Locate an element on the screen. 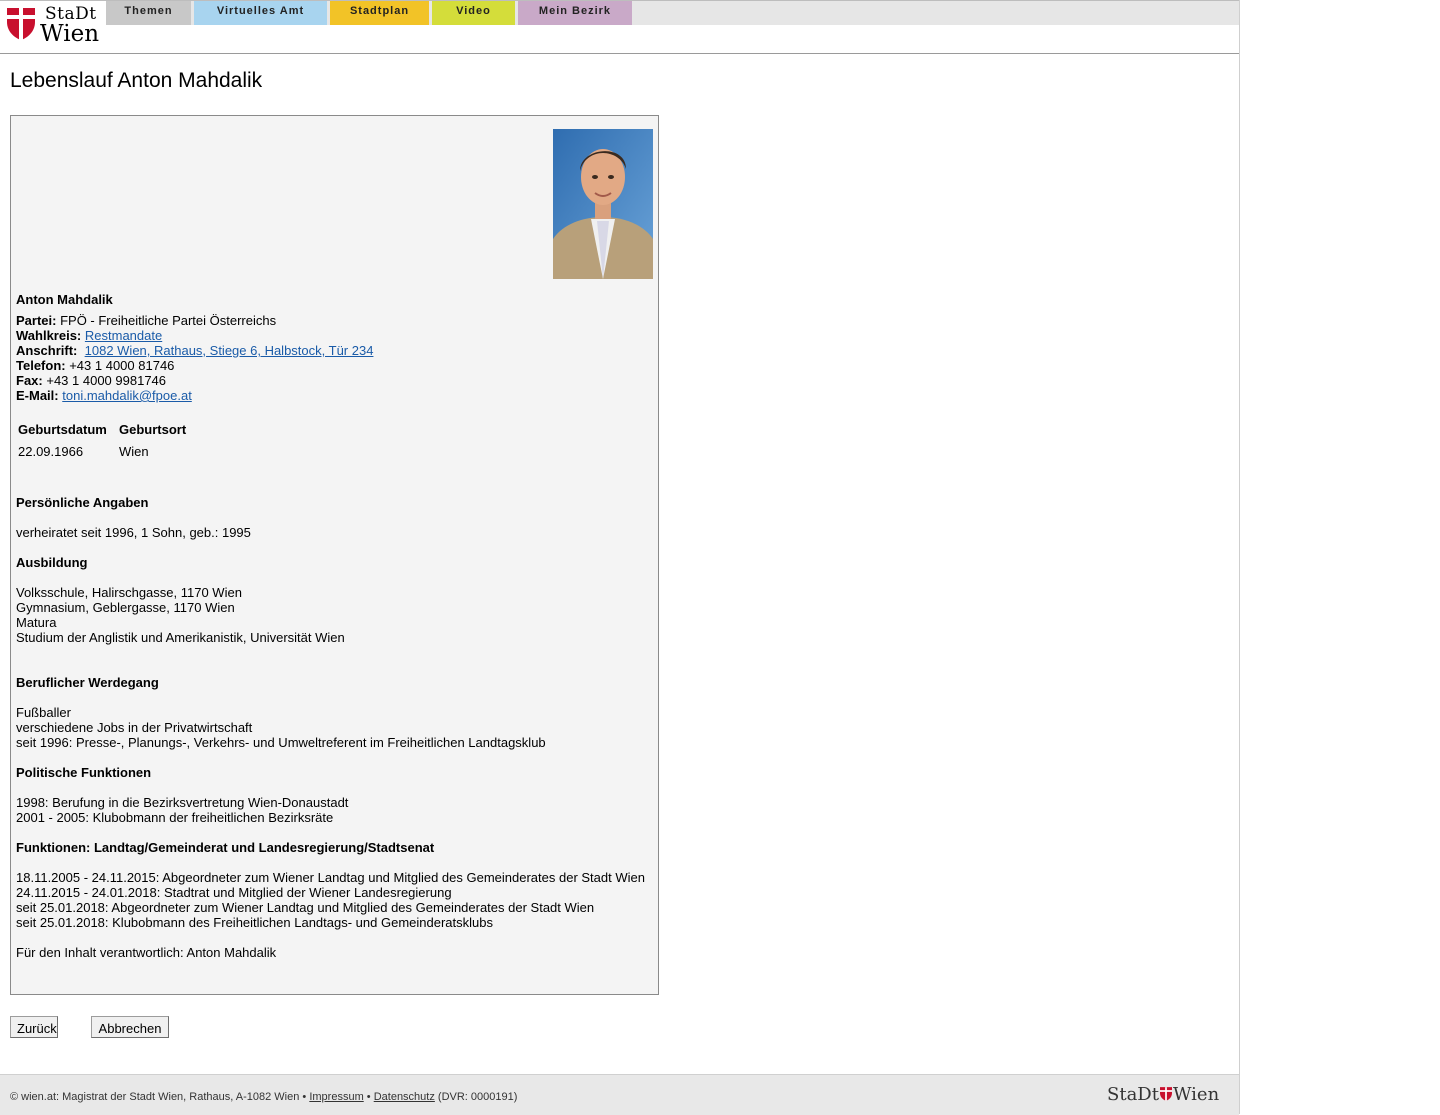  wahlkreis-row: Wahlkreis: Restmandate is located at coordinates (89, 335).